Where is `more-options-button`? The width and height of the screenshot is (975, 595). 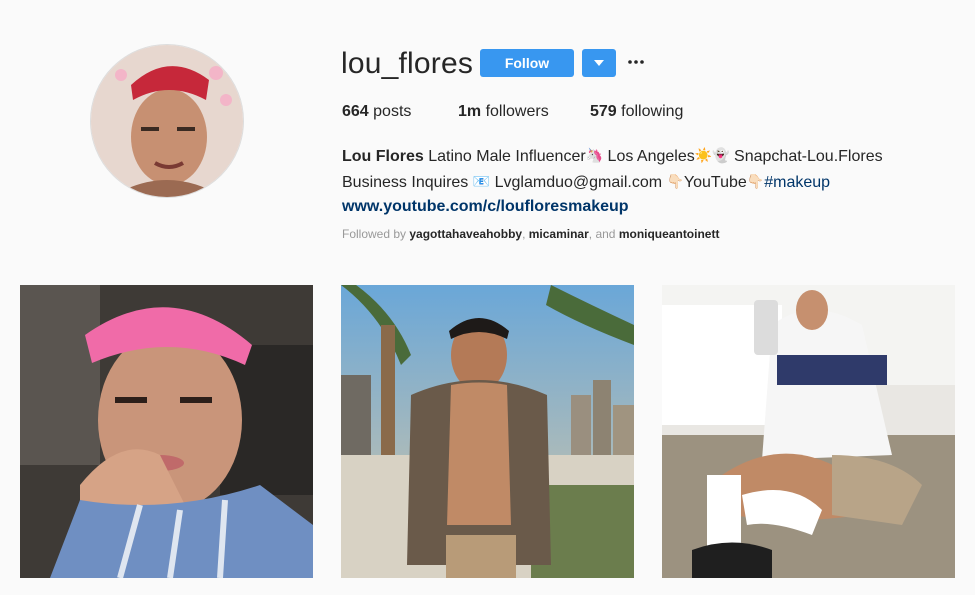 more-options-button is located at coordinates (636, 62).